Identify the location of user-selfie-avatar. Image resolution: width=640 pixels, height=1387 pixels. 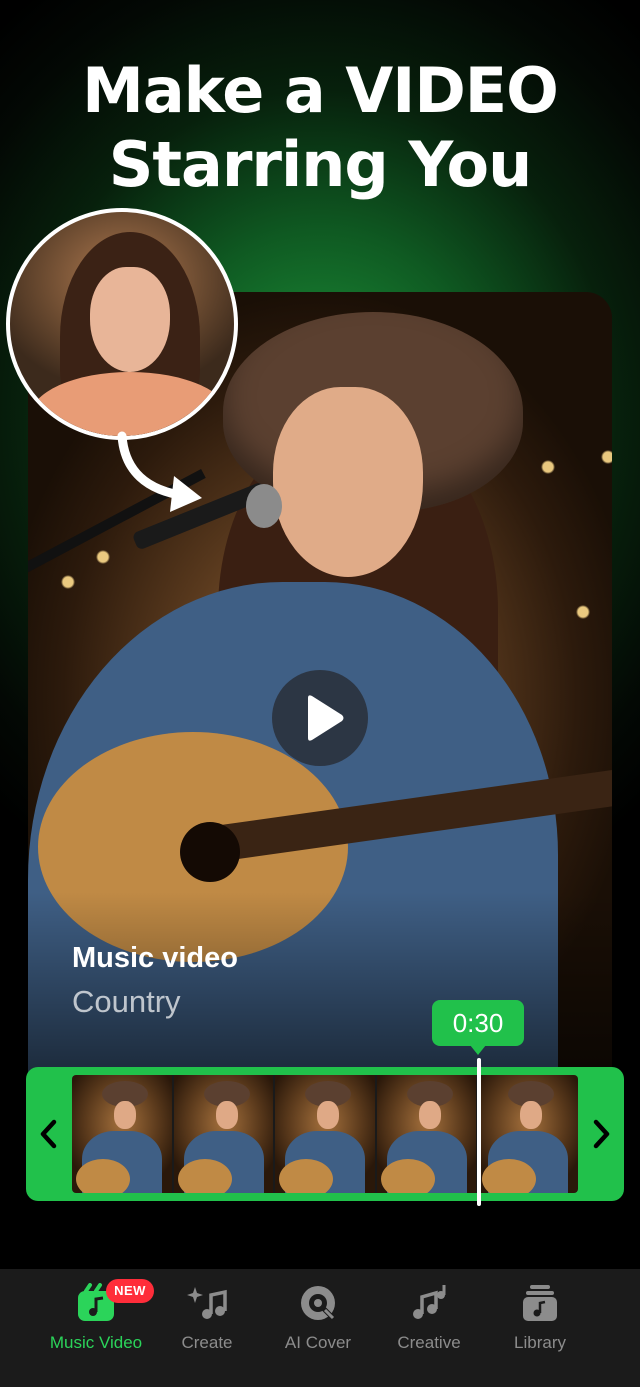
(122, 324).